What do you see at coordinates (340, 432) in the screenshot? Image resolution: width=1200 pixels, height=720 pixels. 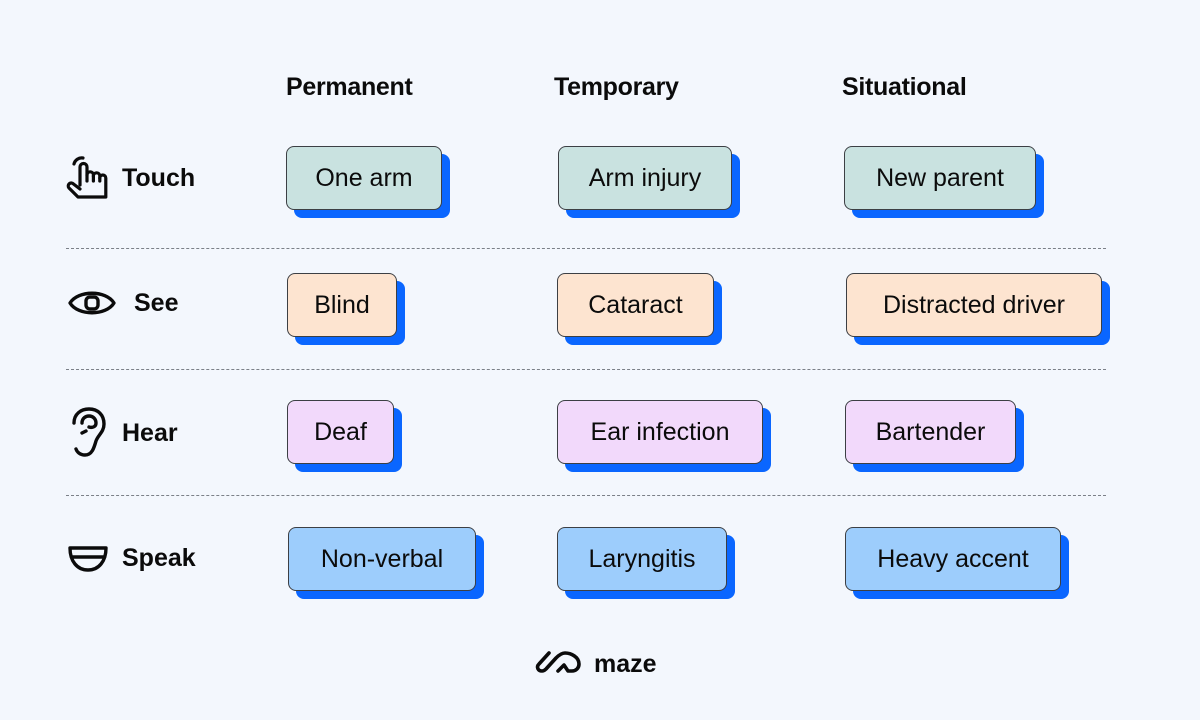 I see `chip-deaf: Deaf` at bounding box center [340, 432].